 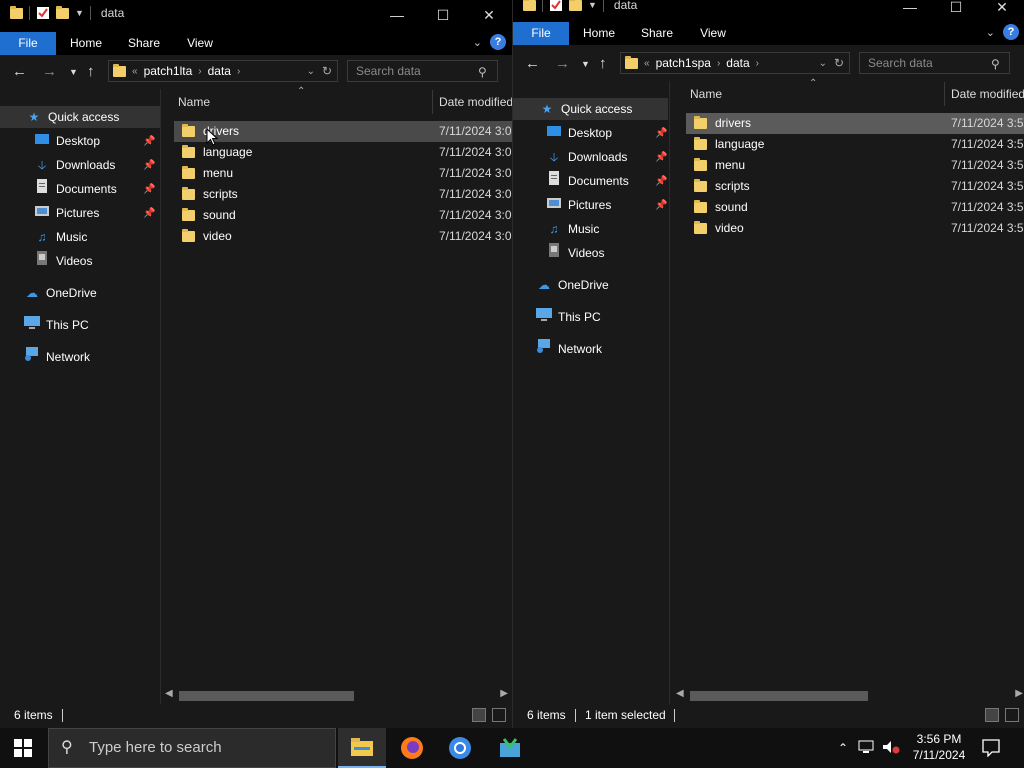 I want to click on table-row: menu 7/11/2024 3:55, so click(x=855, y=165).